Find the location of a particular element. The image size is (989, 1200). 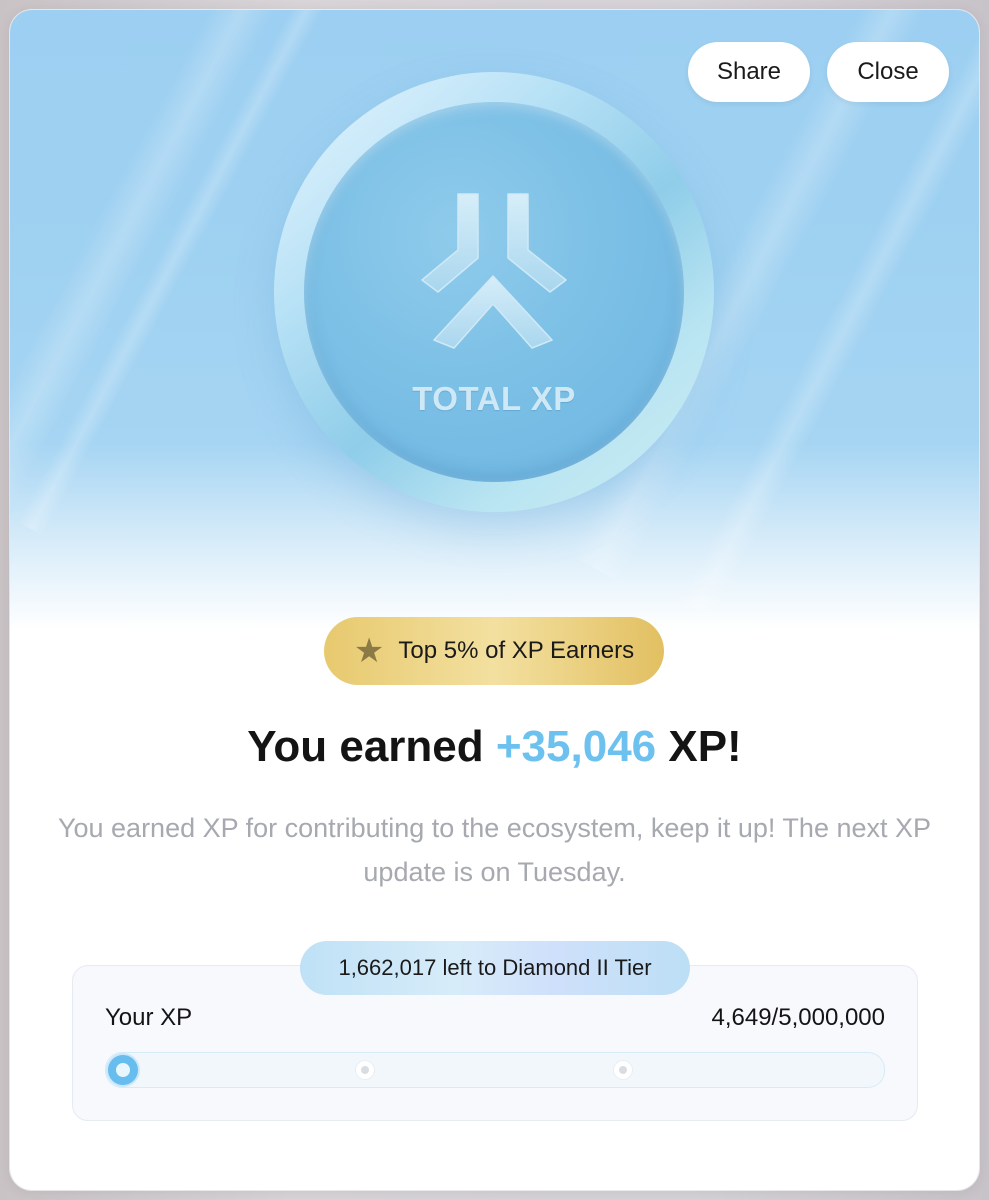

earned-headline: You earned +35,046 XP! is located at coordinates (494, 747).